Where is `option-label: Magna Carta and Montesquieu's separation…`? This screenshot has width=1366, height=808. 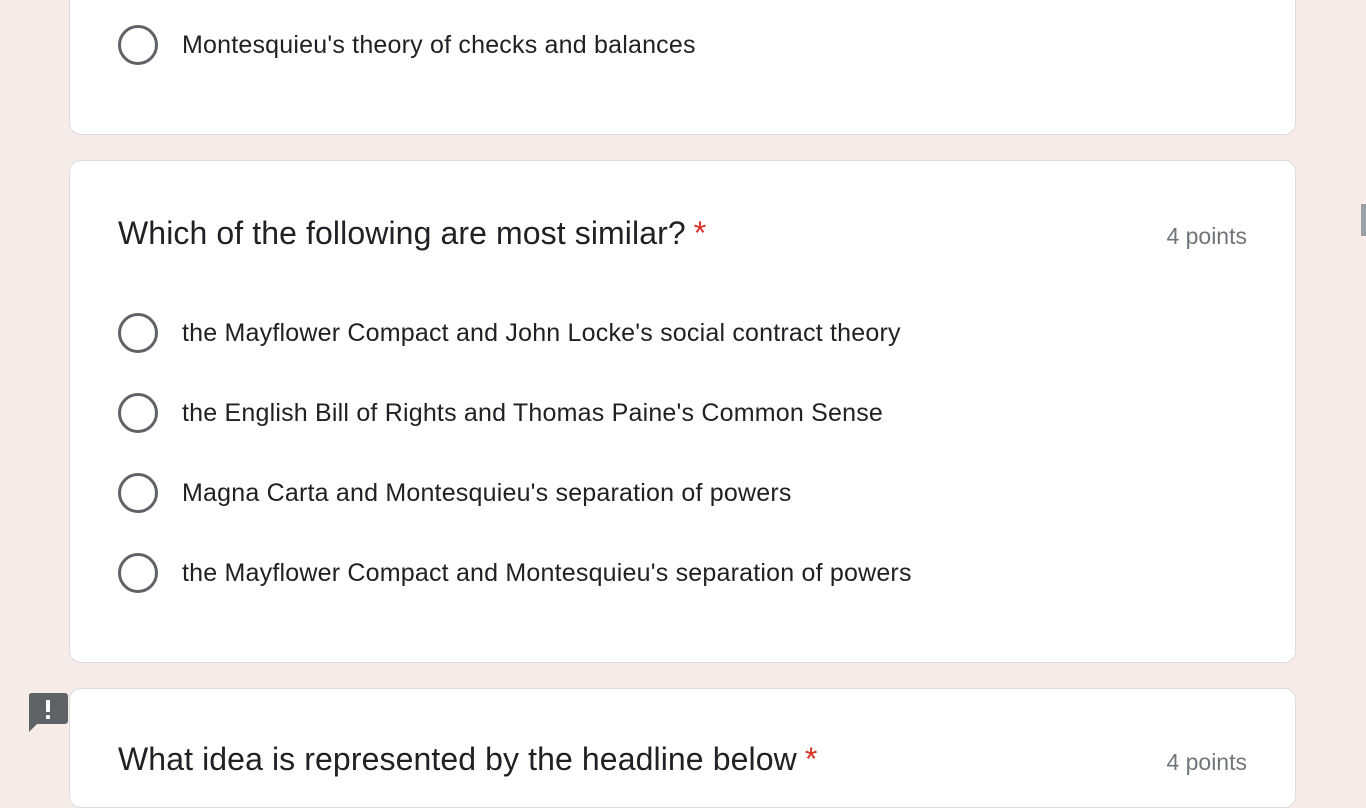 option-label: Magna Carta and Montesquieu's separation… is located at coordinates (487, 492).